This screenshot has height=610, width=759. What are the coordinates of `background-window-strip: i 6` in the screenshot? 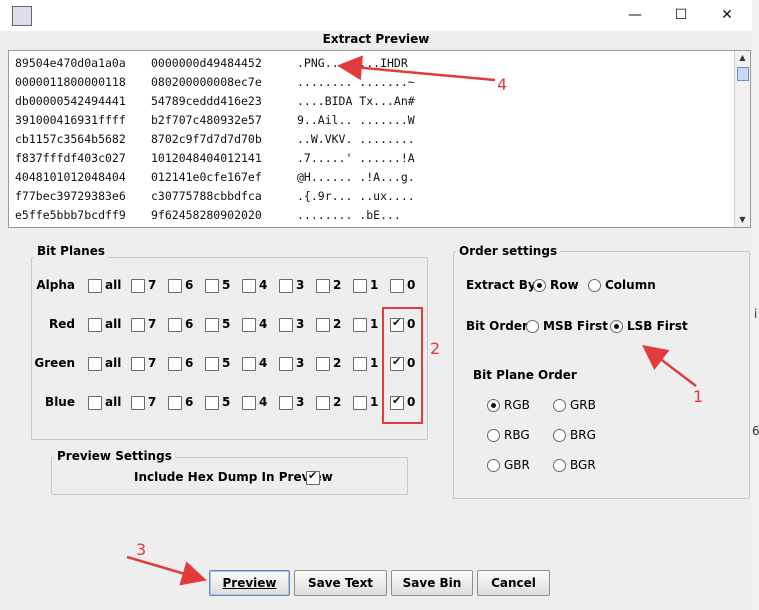 It's located at (755, 305).